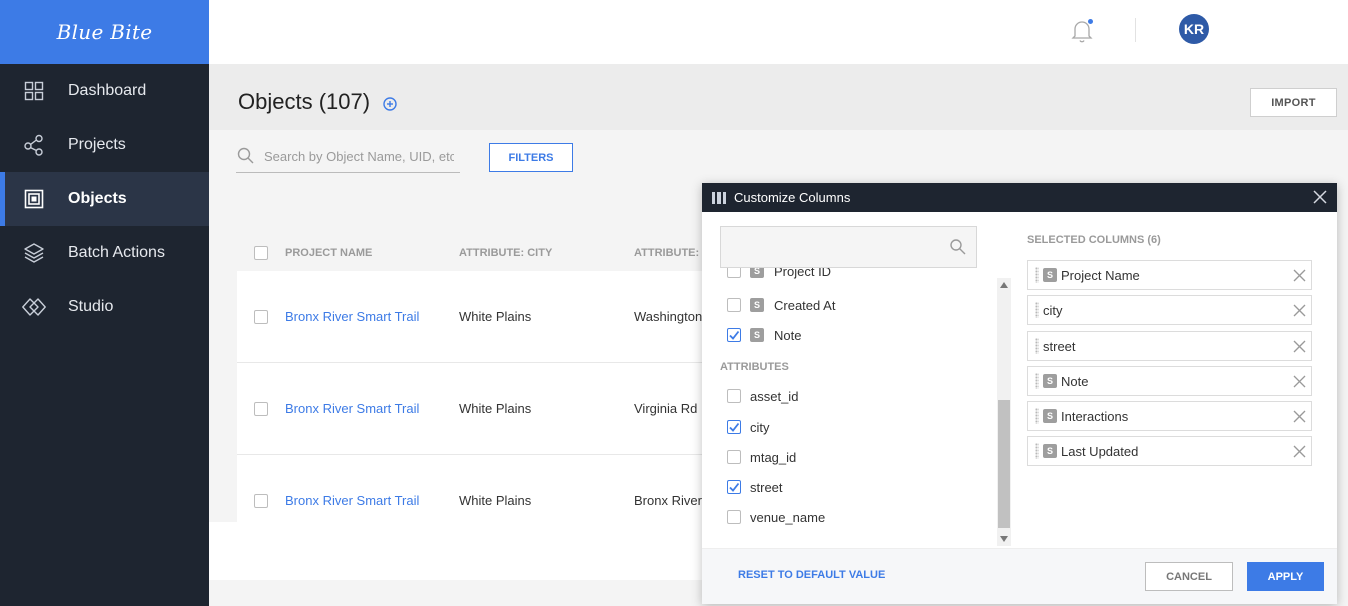 The image size is (1348, 606). Describe the element at coordinates (304, 101) in the screenshot. I see `page-title: Objects (107)` at that location.